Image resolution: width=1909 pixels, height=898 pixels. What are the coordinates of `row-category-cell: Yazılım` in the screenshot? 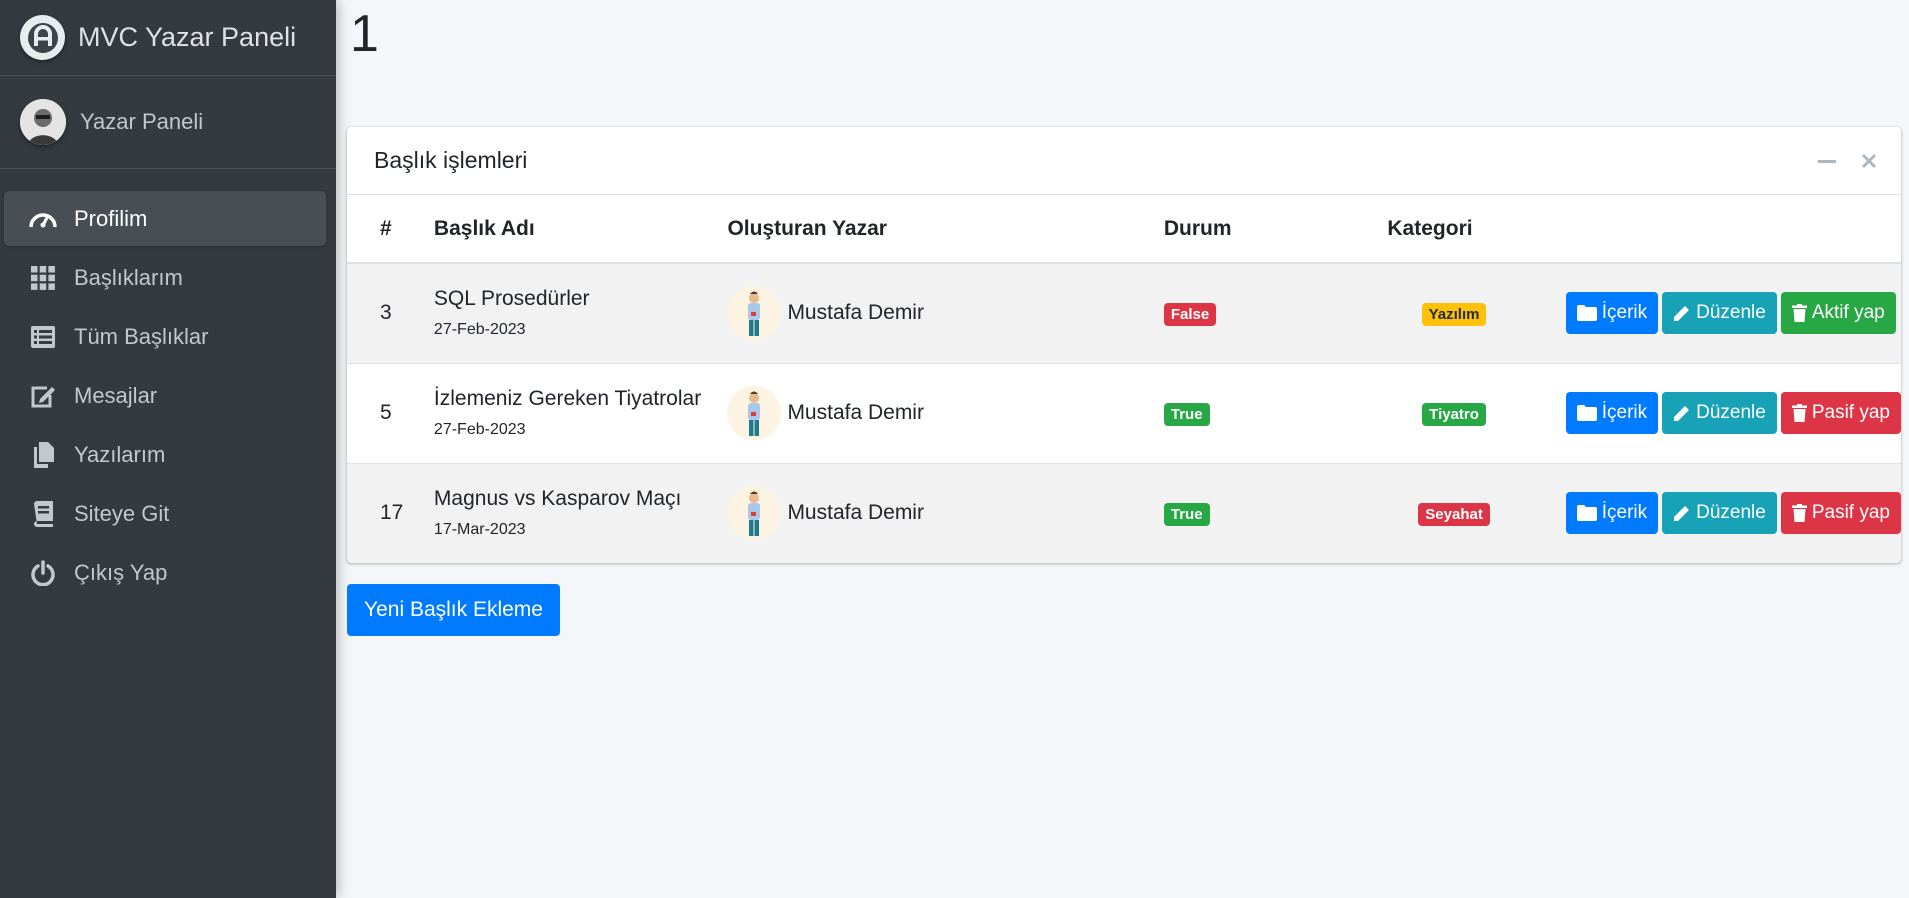 It's located at (1454, 312).